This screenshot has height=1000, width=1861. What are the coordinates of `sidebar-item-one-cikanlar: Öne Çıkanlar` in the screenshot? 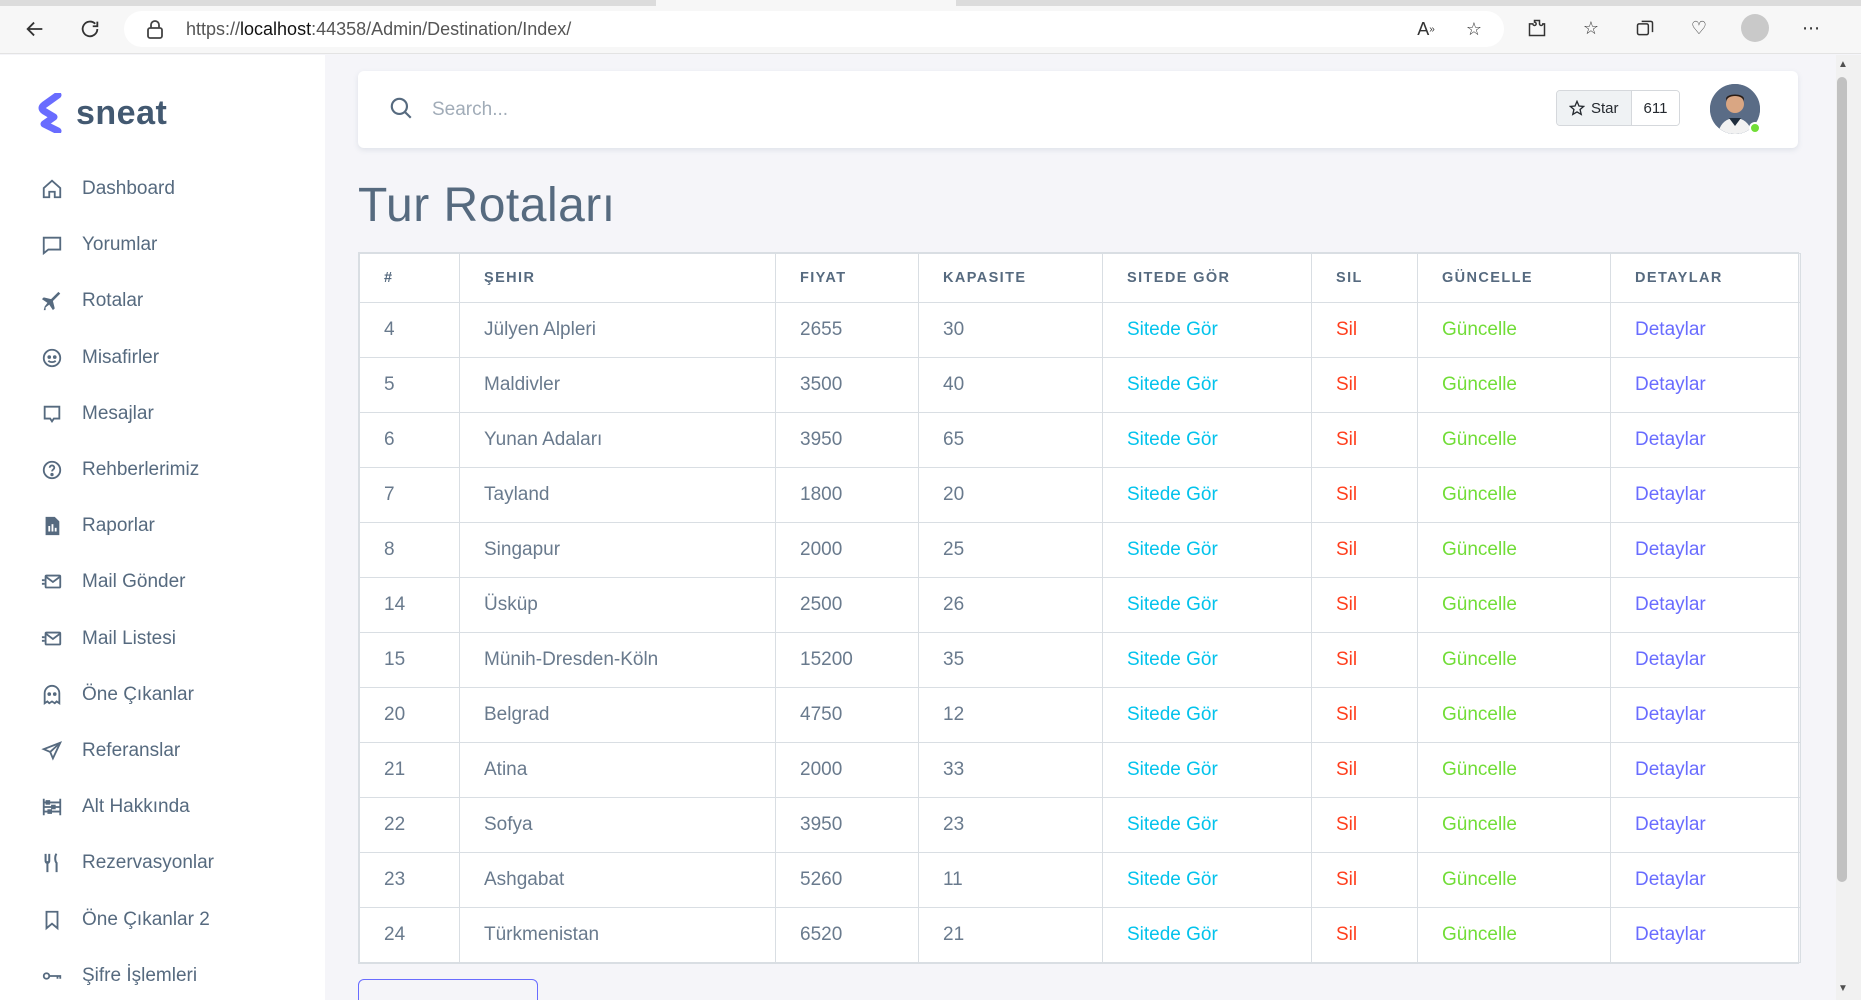 It's located at (175, 695).